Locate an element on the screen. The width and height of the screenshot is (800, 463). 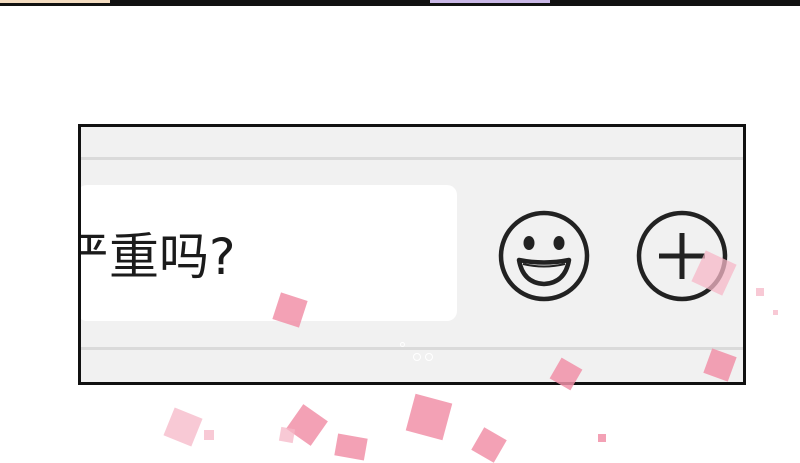
top-divider is located at coordinates (412, 158).